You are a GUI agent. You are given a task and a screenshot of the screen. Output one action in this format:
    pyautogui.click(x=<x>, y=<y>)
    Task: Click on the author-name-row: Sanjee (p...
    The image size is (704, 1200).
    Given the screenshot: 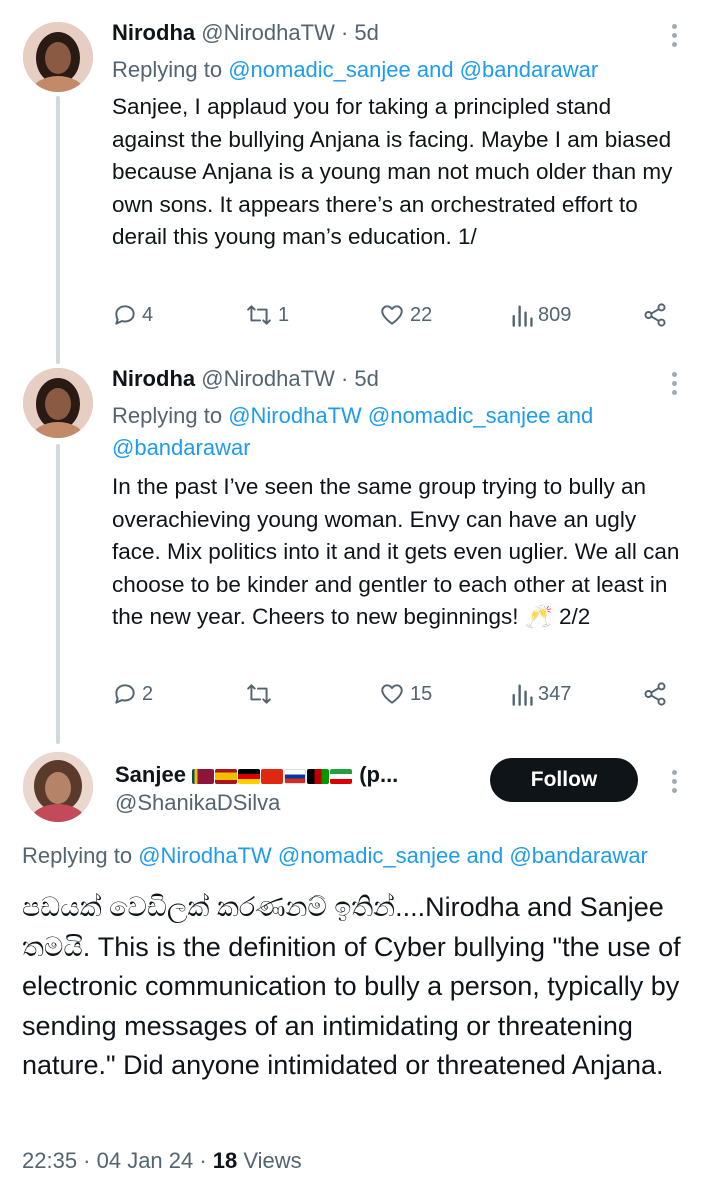 What is the action you would take?
    pyautogui.click(x=256, y=775)
    